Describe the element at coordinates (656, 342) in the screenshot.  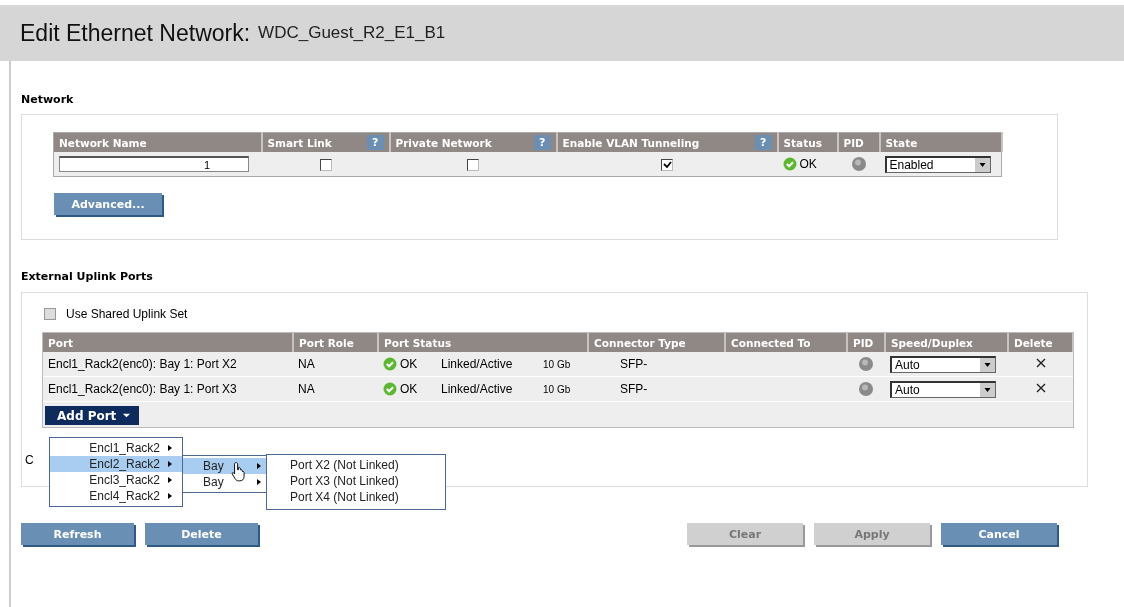
I see `column-header: Connector Type` at that location.